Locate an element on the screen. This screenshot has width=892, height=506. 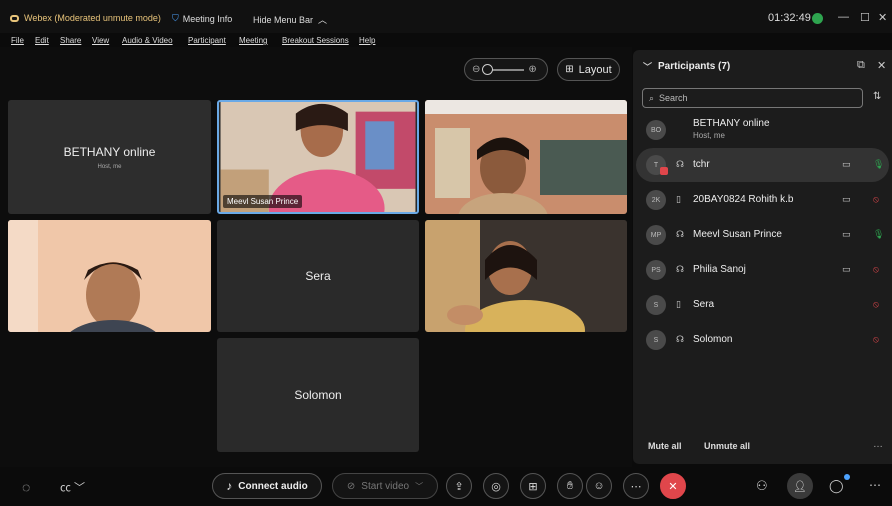
zoom-slider is located at coordinates (503, 69).